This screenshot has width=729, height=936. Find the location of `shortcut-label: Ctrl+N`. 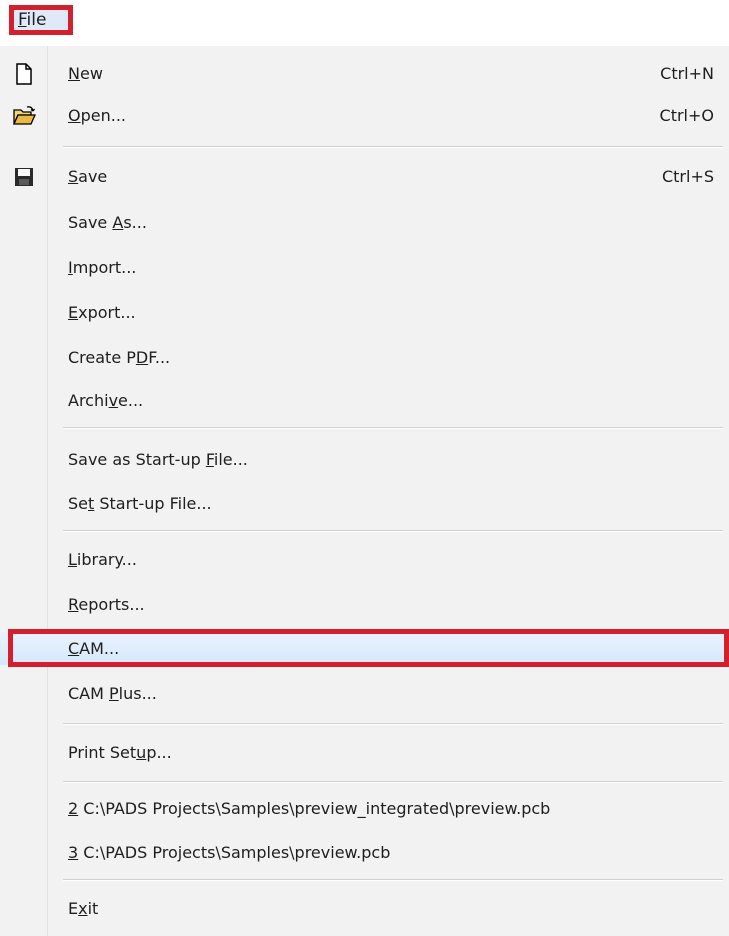

shortcut-label: Ctrl+N is located at coordinates (687, 73).